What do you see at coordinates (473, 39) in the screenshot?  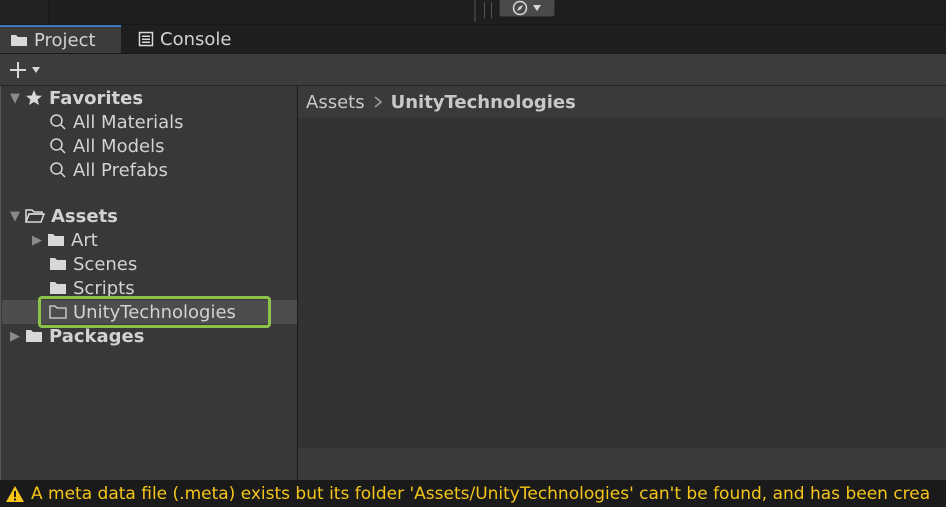 I see `panel-tab-bar: Project Console` at bounding box center [473, 39].